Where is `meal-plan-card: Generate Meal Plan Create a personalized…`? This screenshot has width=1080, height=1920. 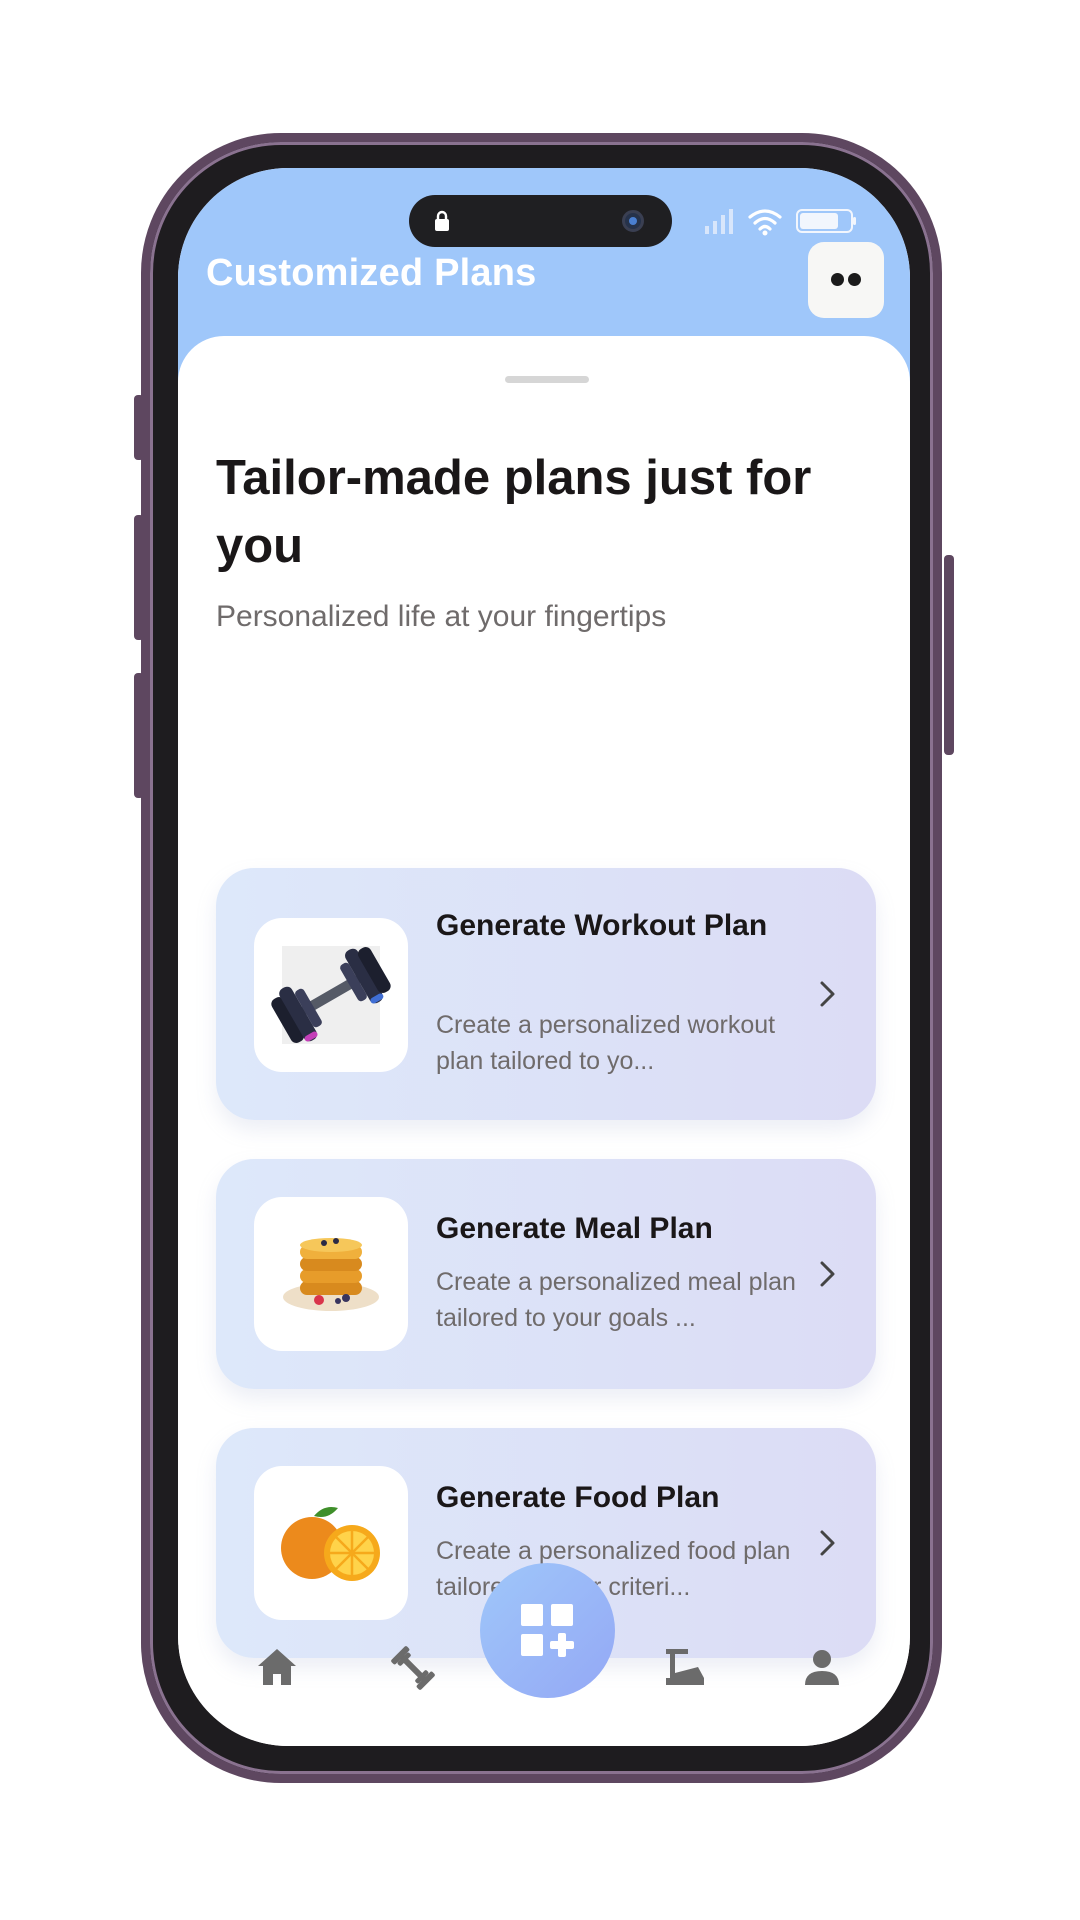 meal-plan-card: Generate Meal Plan Create a personalized… is located at coordinates (546, 1274).